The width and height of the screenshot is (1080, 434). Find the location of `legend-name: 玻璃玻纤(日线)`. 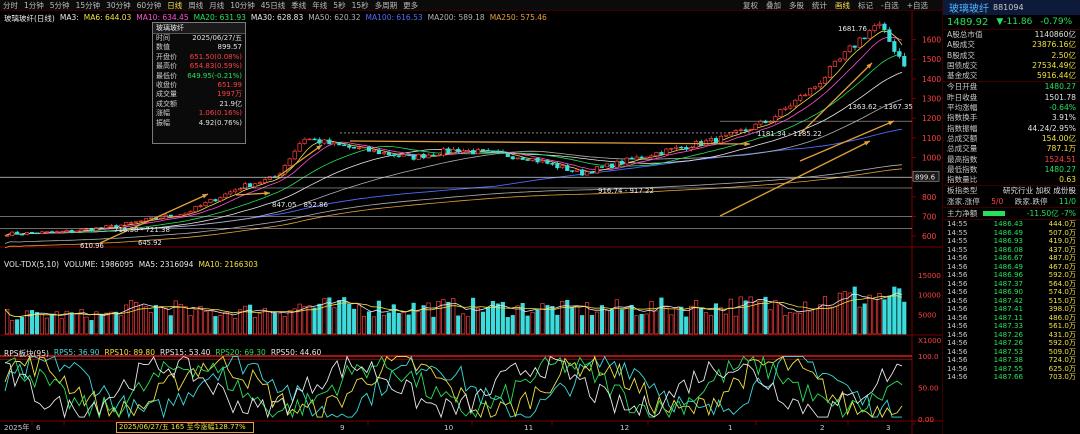

legend-name: 玻璃玻纤(日线) is located at coordinates (29, 18).